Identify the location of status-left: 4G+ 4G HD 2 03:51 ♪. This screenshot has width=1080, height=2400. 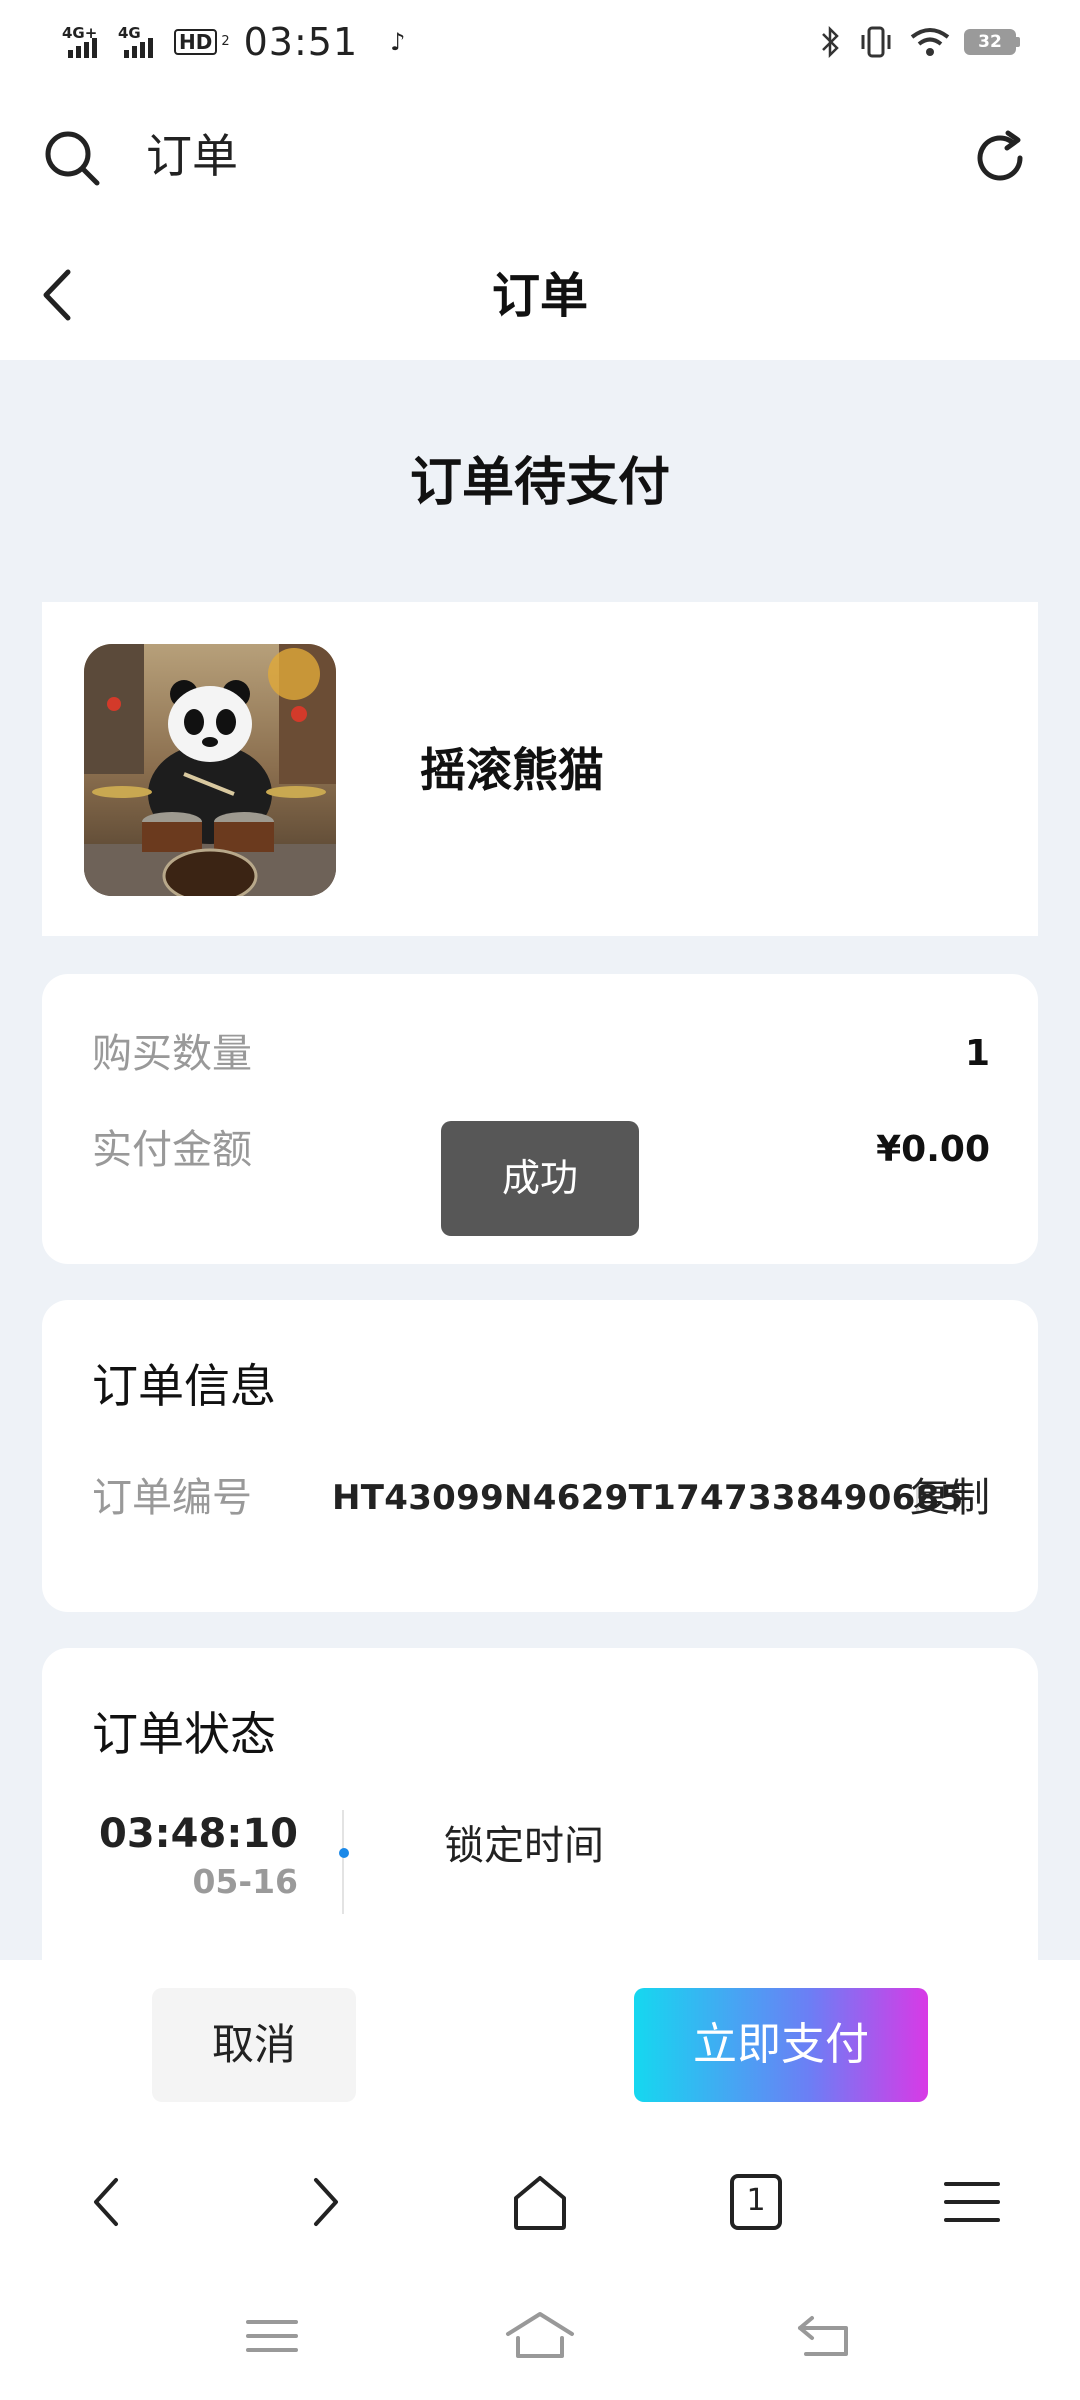
(233, 42).